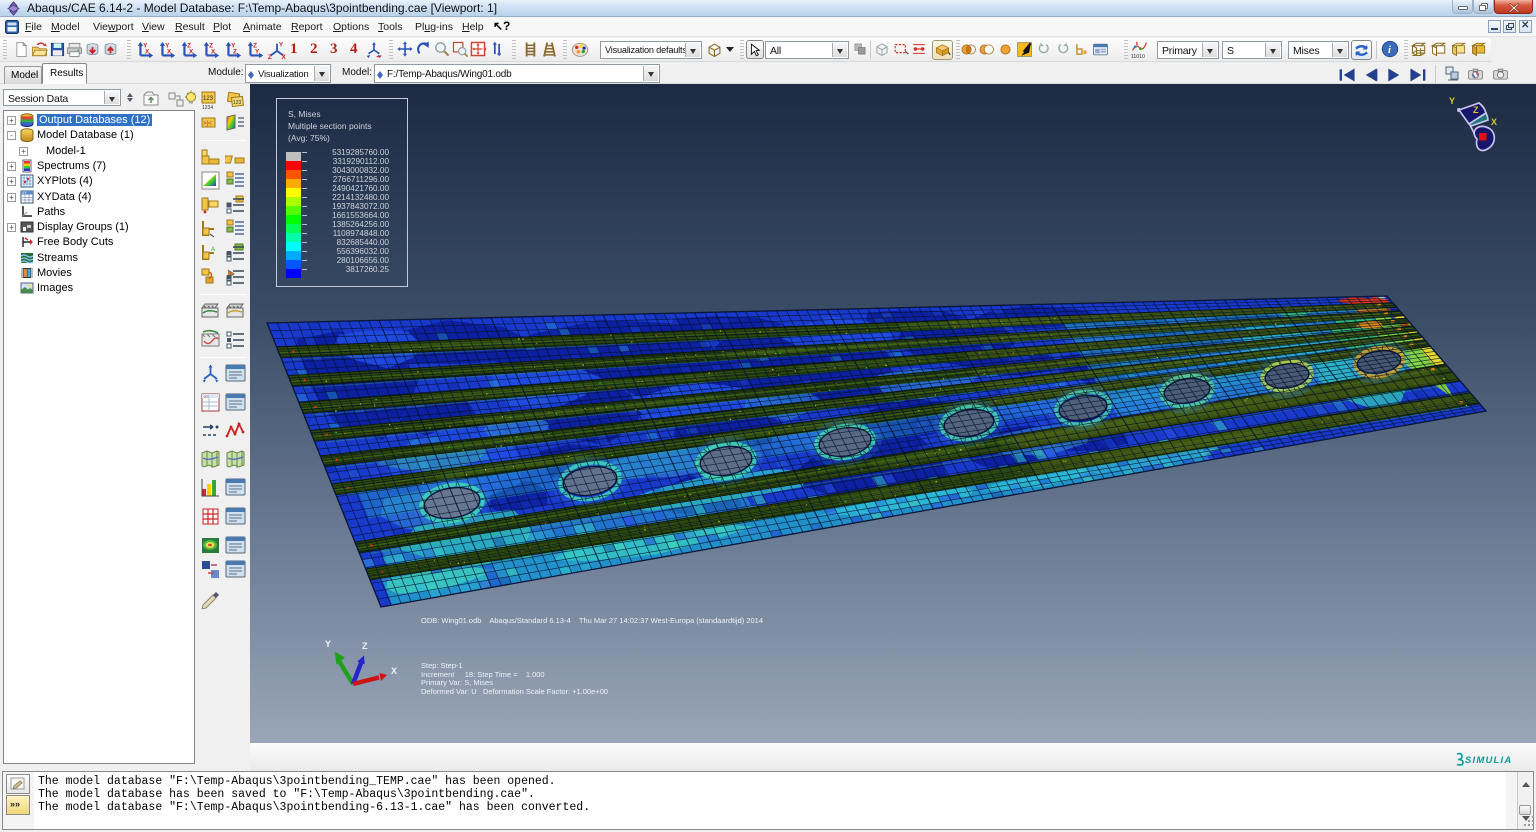 The height and width of the screenshot is (832, 1536). I want to click on svg-text: 1234, so click(207, 108).